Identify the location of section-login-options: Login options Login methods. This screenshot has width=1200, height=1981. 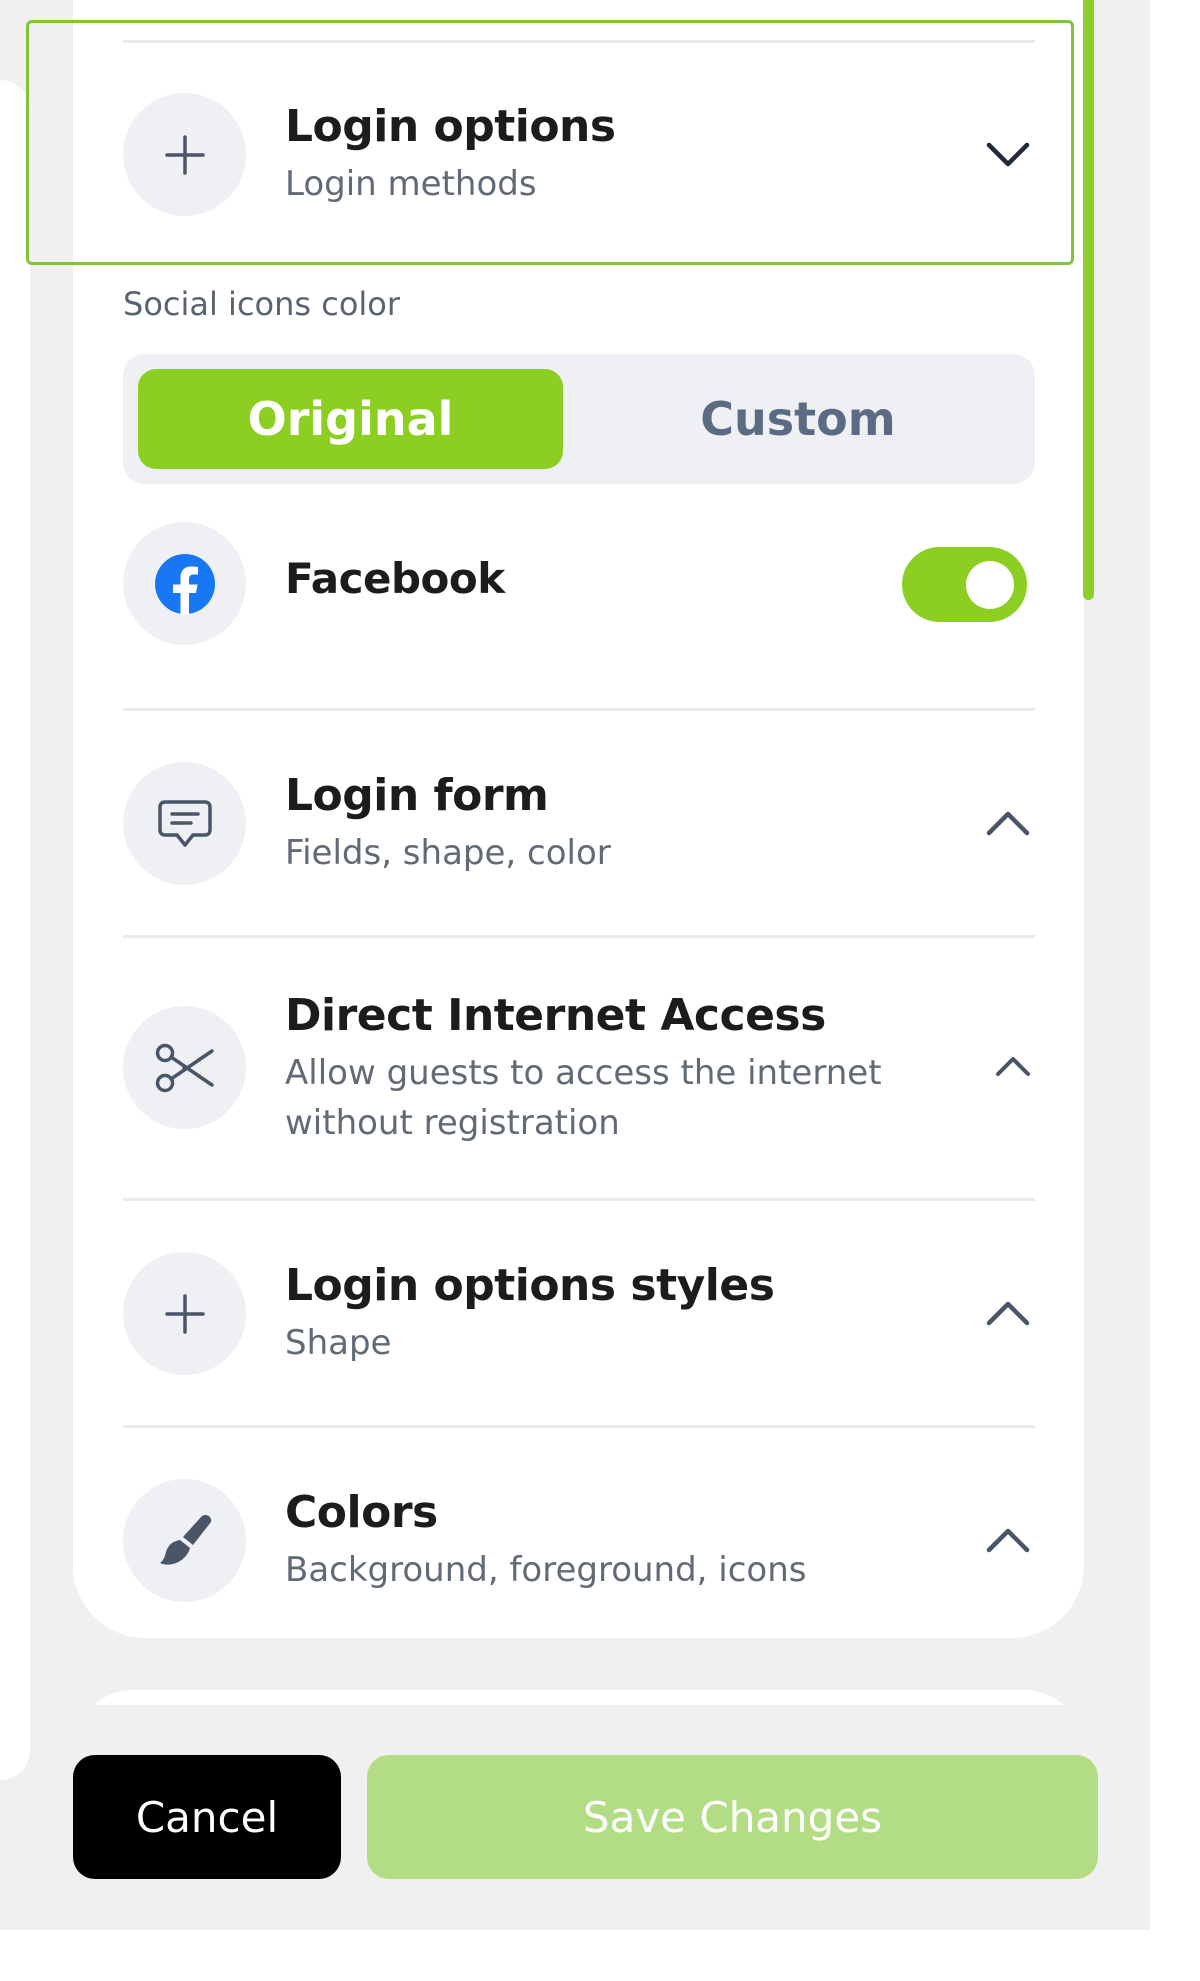
(579, 154).